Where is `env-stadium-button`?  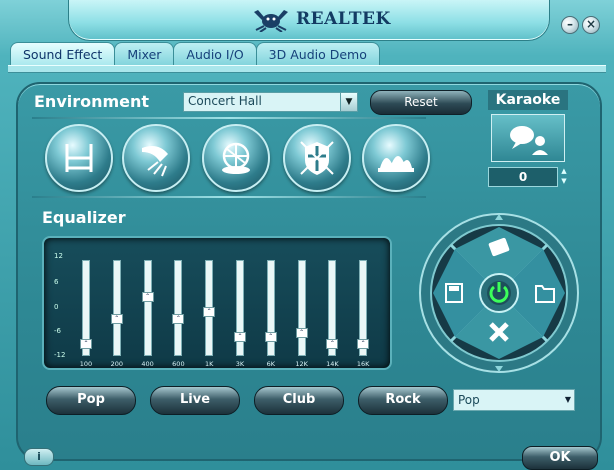
env-stadium-button is located at coordinates (236, 158).